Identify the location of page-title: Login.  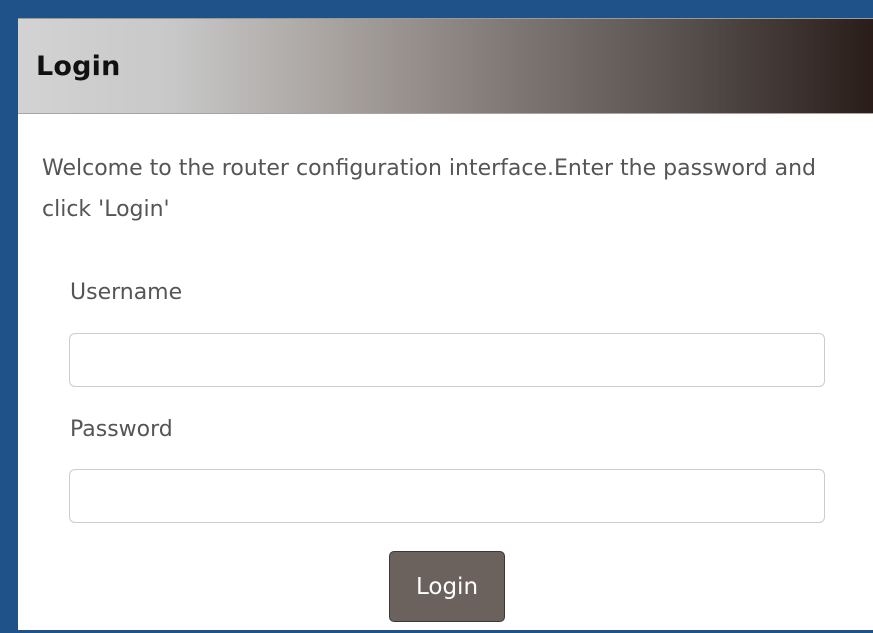
(78, 66).